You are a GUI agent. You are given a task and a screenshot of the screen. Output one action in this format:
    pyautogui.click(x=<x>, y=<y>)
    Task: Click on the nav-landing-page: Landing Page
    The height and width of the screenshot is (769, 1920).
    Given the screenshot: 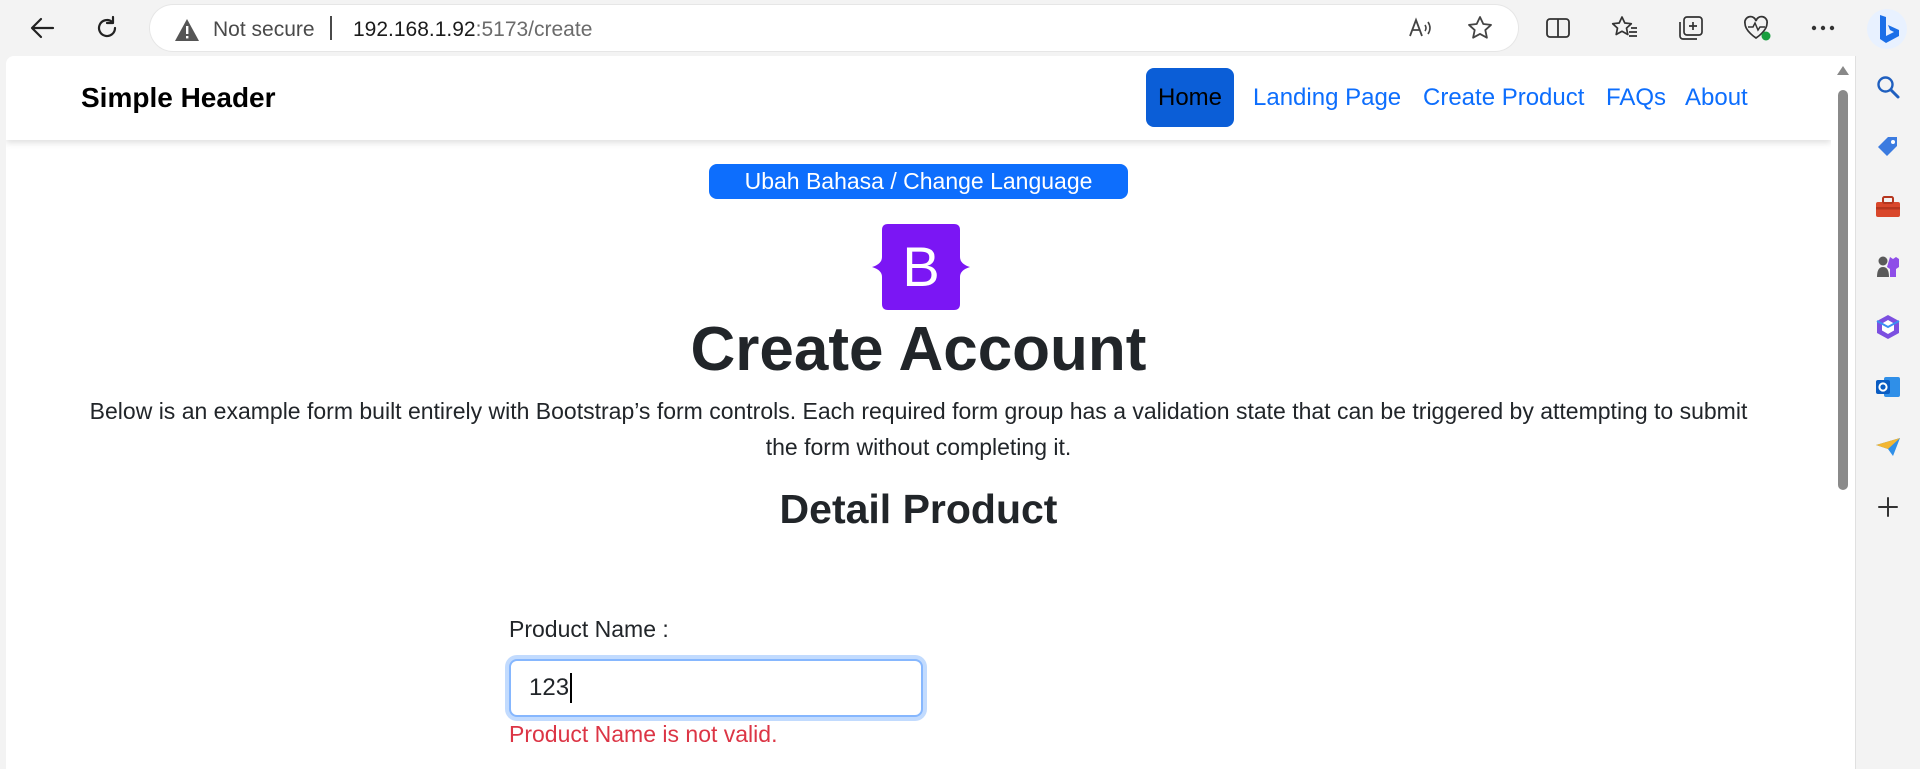 What is the action you would take?
    pyautogui.click(x=1327, y=97)
    